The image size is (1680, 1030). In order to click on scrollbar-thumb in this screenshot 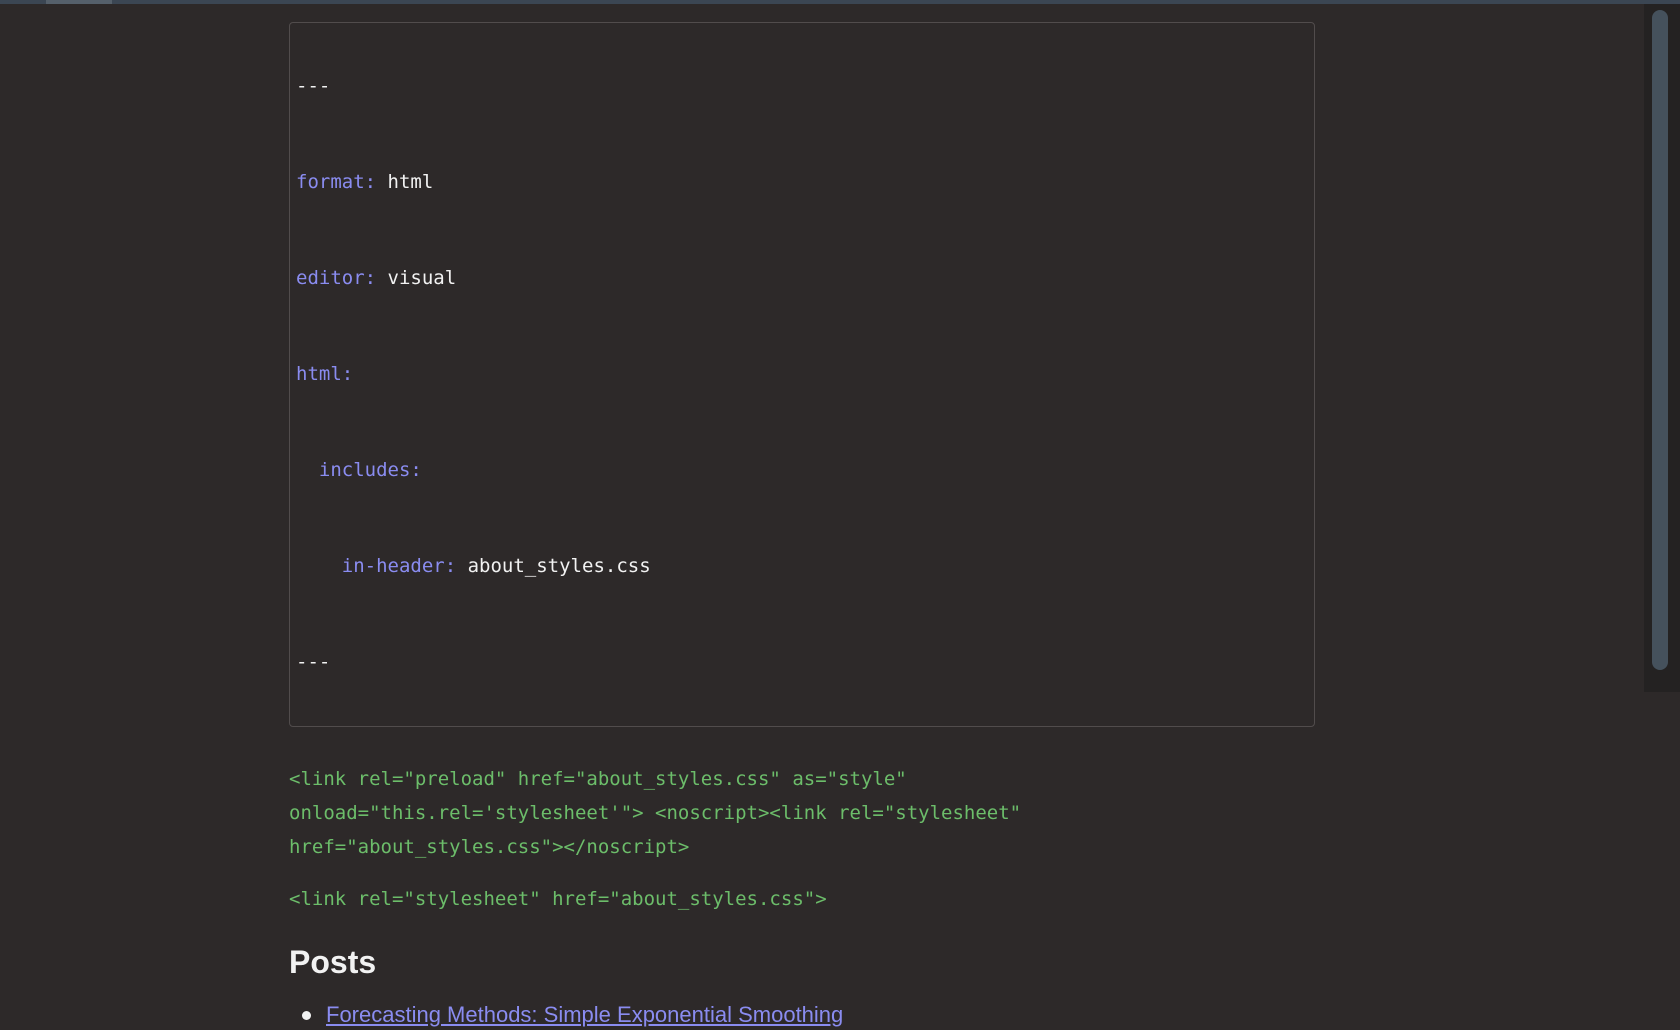, I will do `click(1660, 340)`.